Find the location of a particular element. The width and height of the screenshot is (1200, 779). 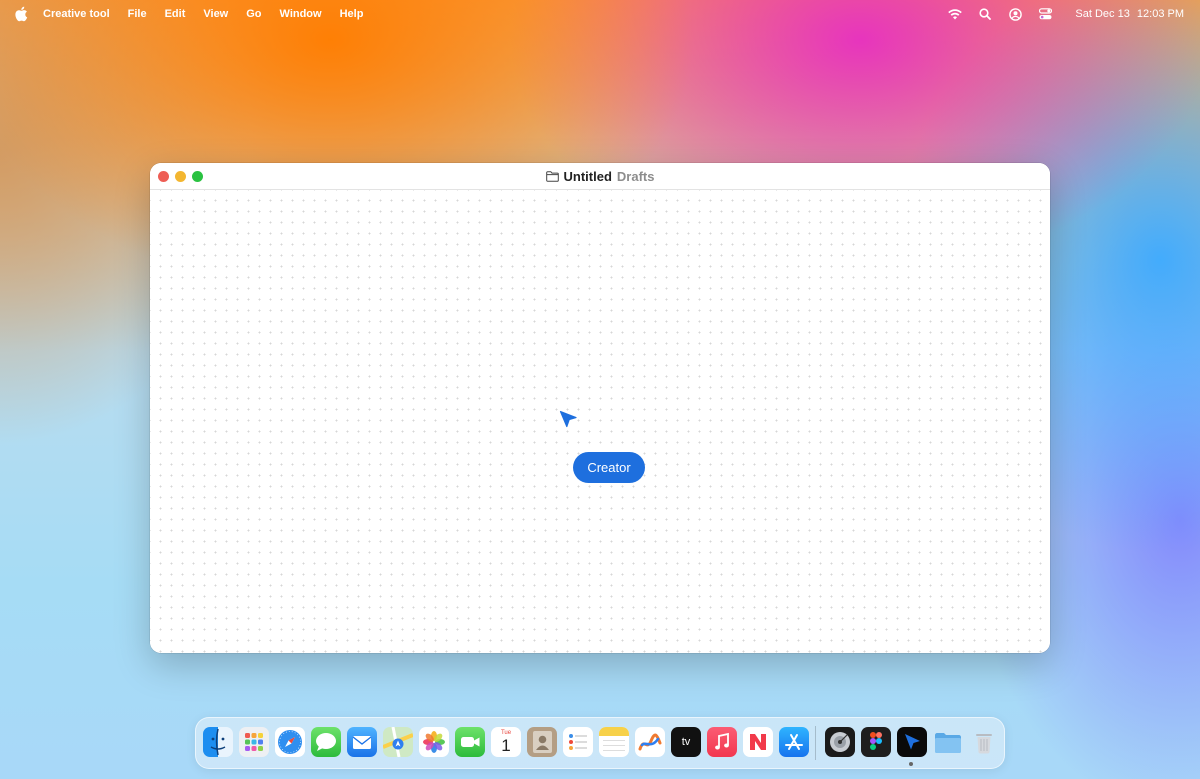

creative-tool-icon is located at coordinates (912, 742).